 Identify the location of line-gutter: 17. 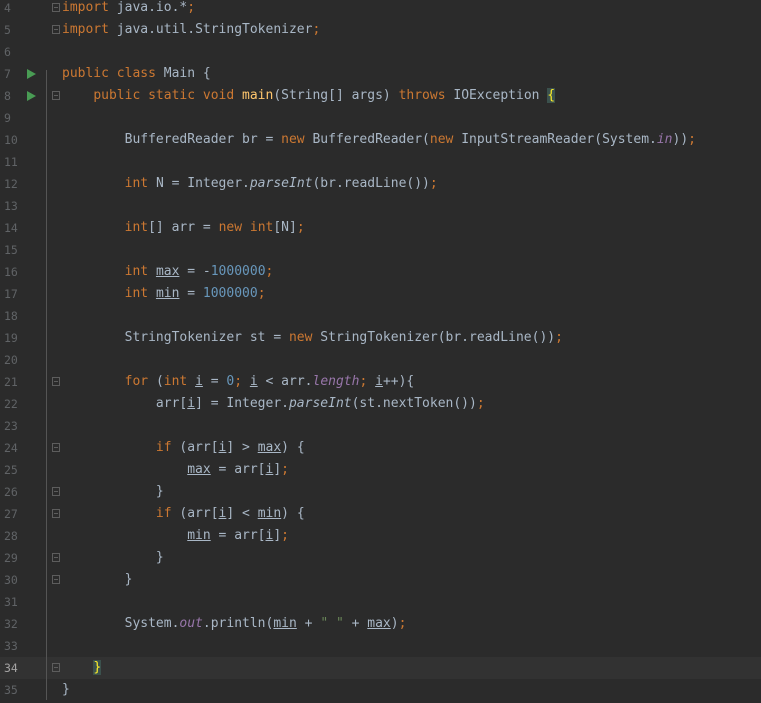
(22, 294).